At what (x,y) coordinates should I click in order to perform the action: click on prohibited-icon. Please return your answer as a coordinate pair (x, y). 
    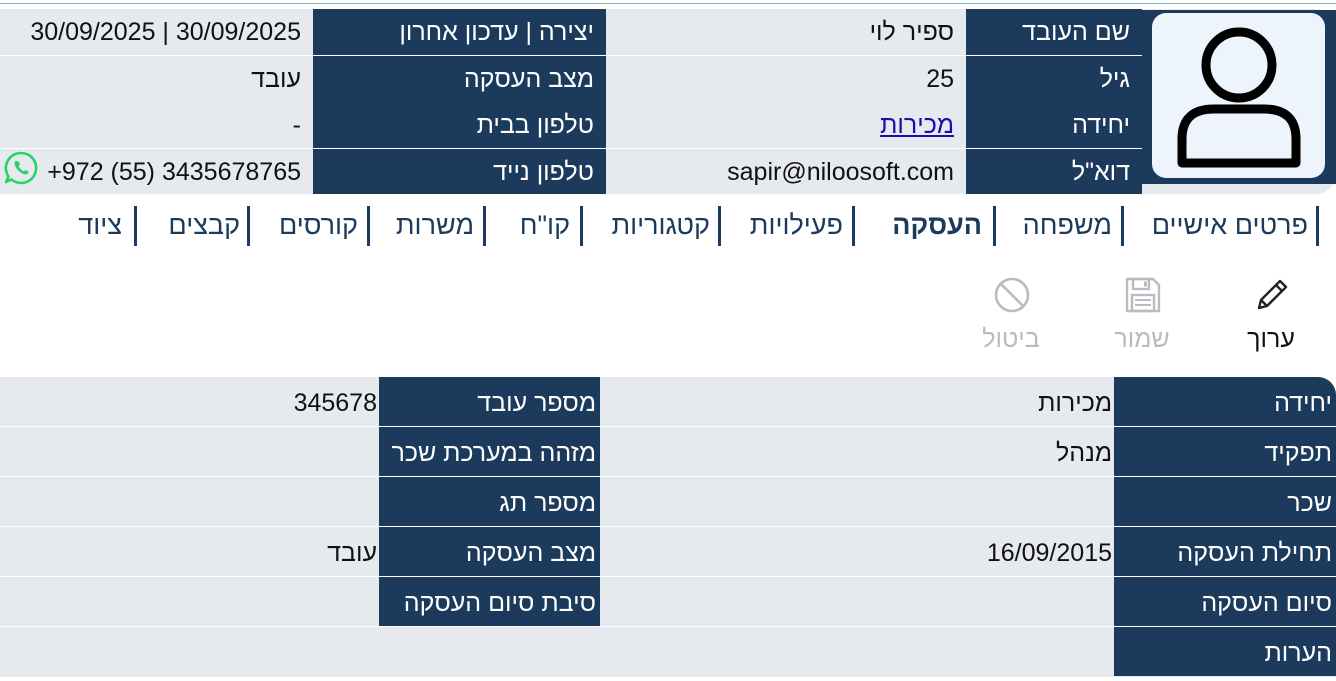
    Looking at the image, I should click on (1012, 295).